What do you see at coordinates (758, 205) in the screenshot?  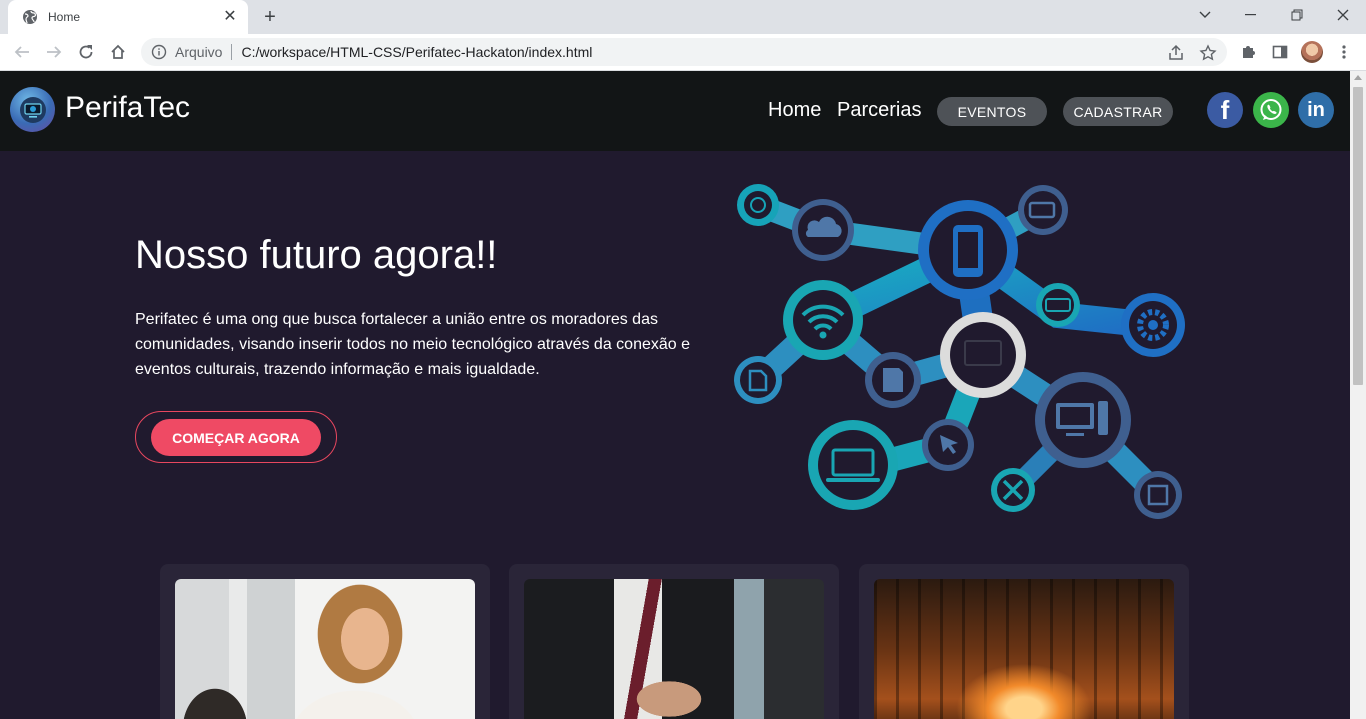 I see `node-cd` at bounding box center [758, 205].